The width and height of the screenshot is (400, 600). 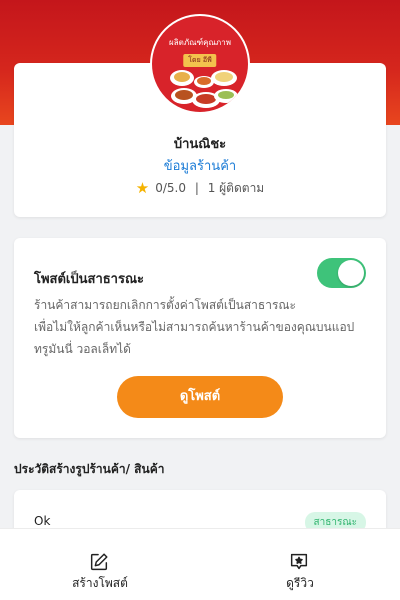 What do you see at coordinates (200, 64) in the screenshot?
I see `shop-logo: ผลิตภัณฑ์คุณภาพ โดย อีพี` at bounding box center [200, 64].